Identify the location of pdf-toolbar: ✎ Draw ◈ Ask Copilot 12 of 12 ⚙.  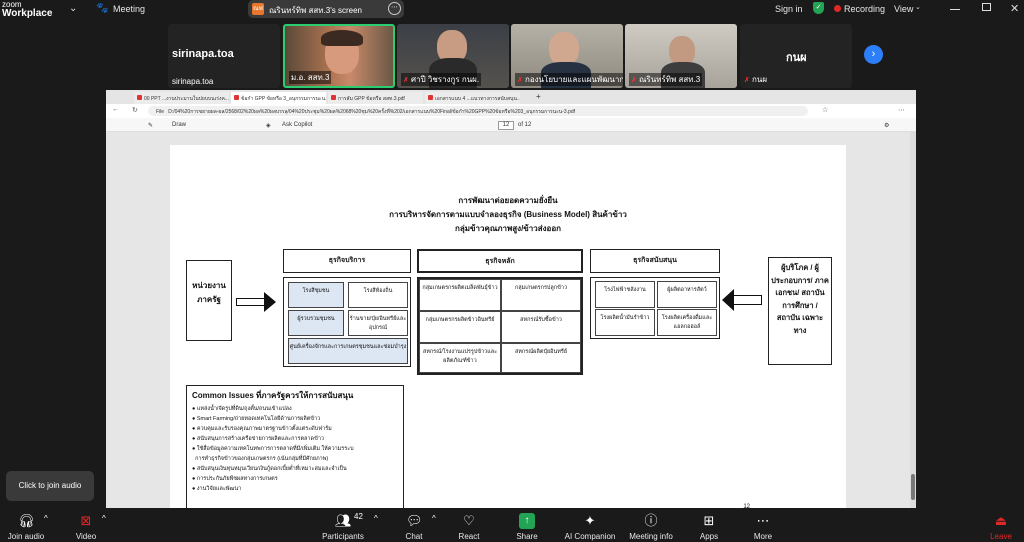
(511, 125).